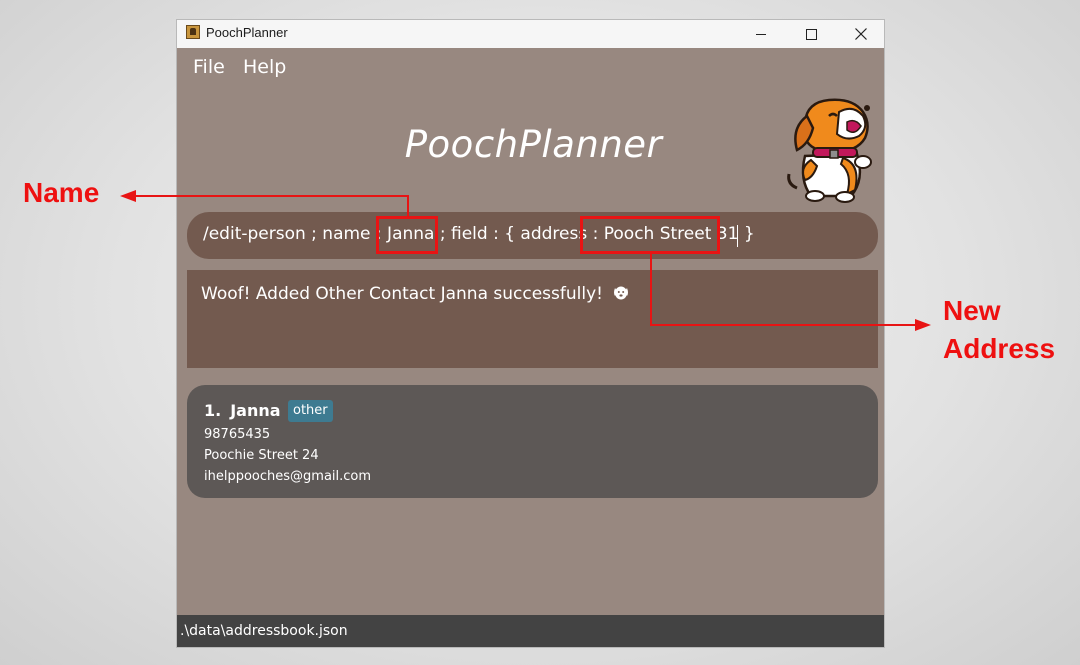  I want to click on address-annotation-line1: New, so click(972, 310).